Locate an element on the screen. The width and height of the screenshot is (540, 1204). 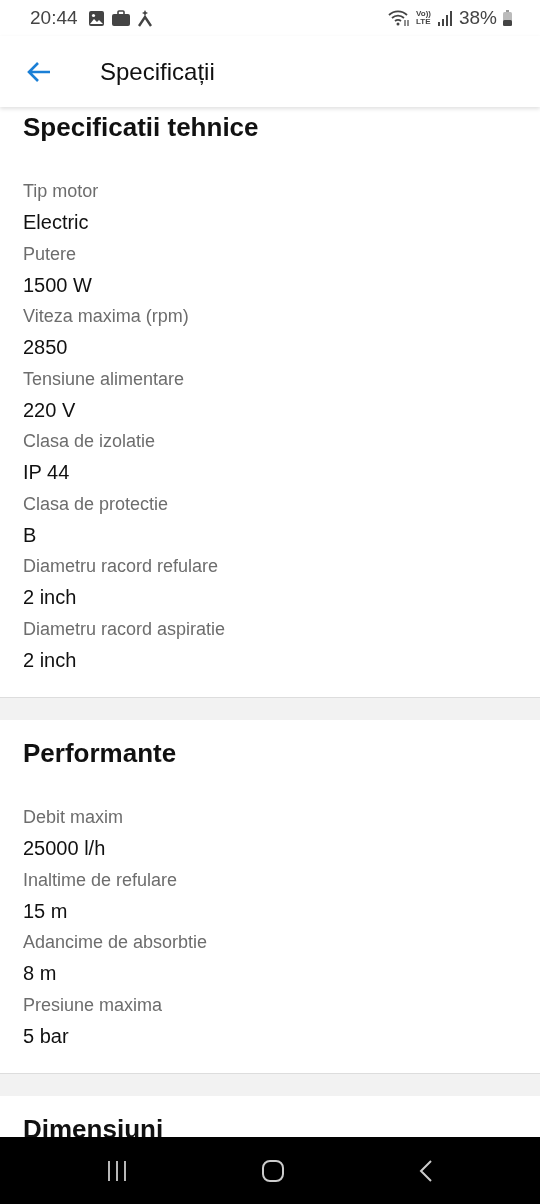
spec-label: Debit maxim is located at coordinates (74, 817).